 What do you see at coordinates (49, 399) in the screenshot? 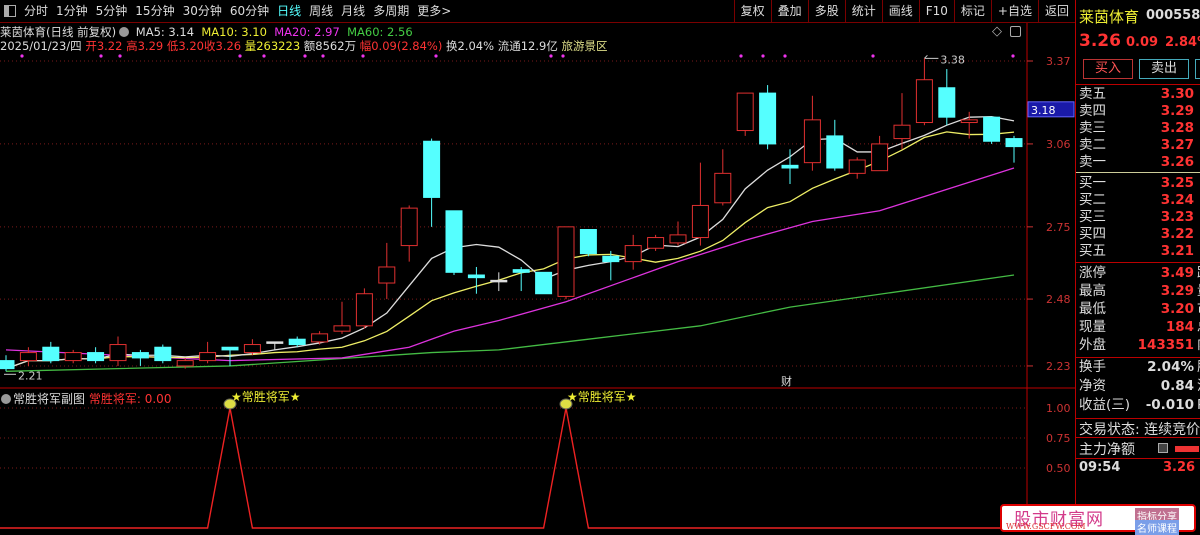
I see `indicator-title: 常胜将军副图` at bounding box center [49, 399].